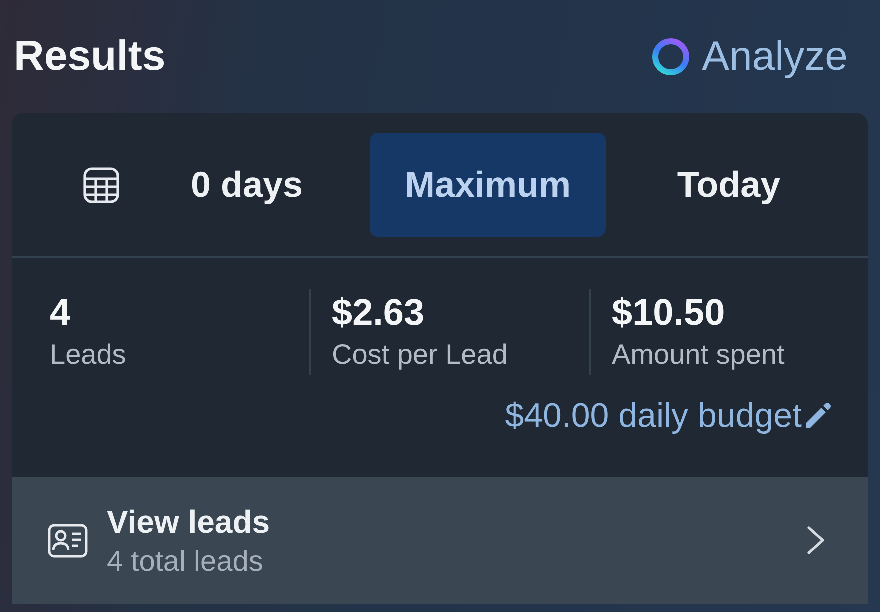 Image resolution: width=880 pixels, height=612 pixels. Describe the element at coordinates (816, 540) in the screenshot. I see `chevron-right-icon` at that location.